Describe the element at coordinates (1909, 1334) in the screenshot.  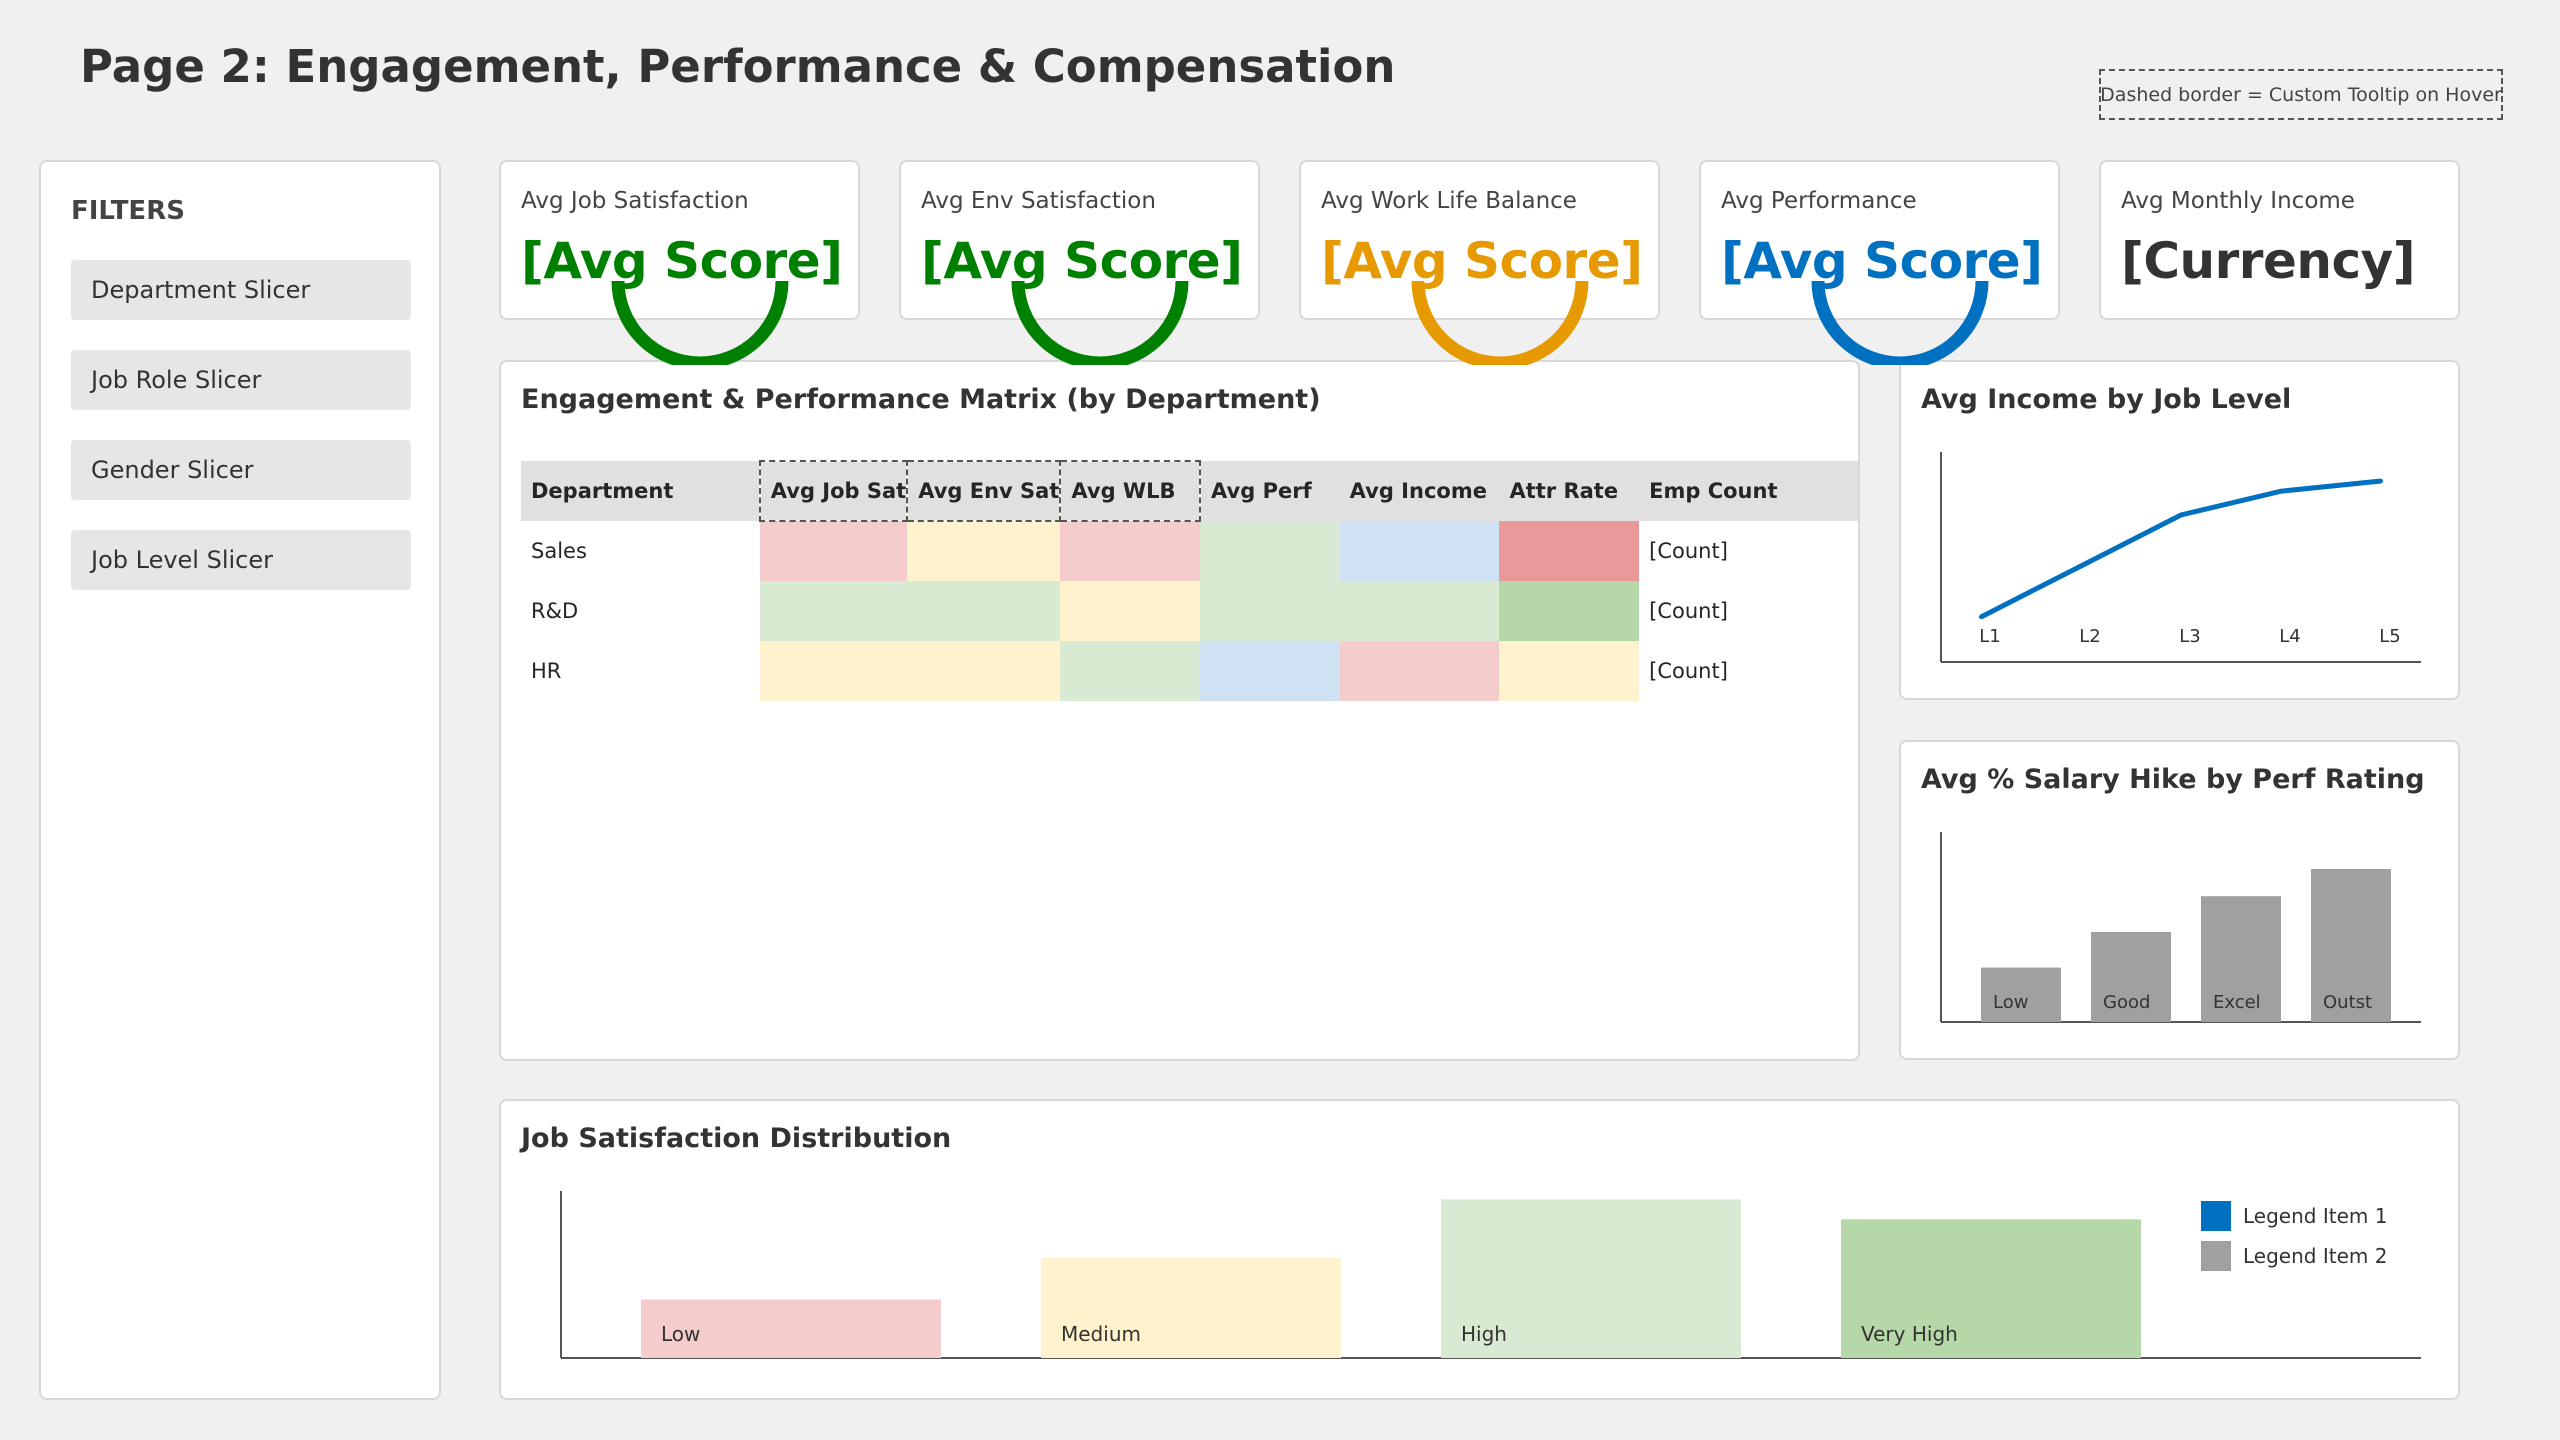
I see `bar-label: Very High` at that location.